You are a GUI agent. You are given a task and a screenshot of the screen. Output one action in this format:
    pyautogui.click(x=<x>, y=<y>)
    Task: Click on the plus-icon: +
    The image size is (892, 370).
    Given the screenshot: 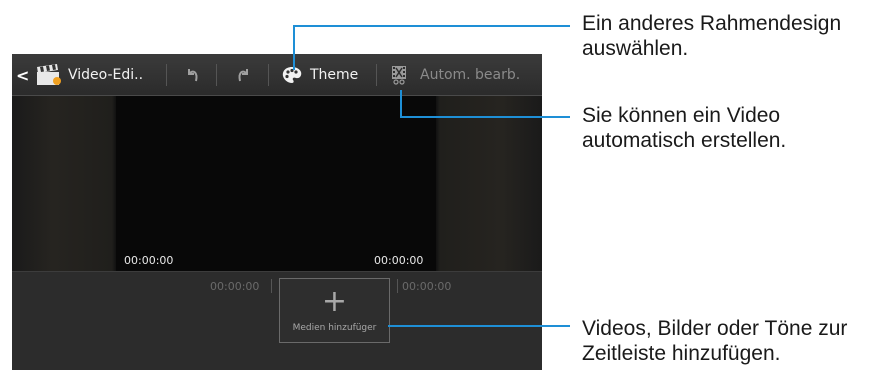 What is the action you would take?
    pyautogui.click(x=334, y=301)
    